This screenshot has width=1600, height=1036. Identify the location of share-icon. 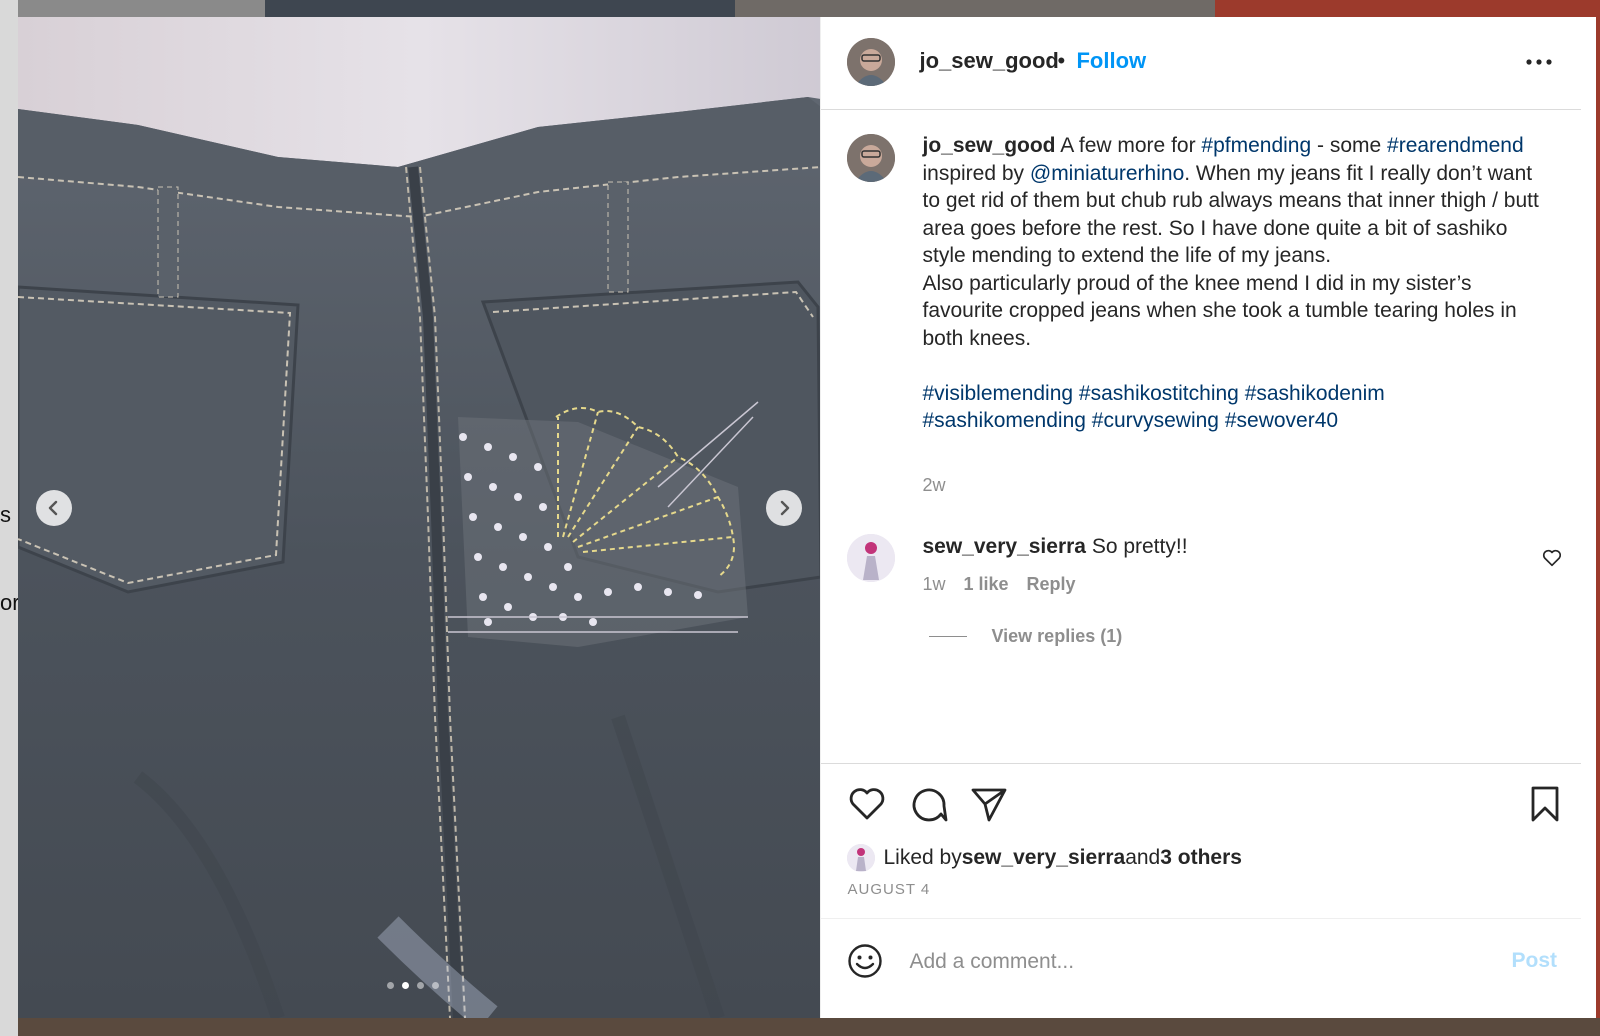
(989, 804).